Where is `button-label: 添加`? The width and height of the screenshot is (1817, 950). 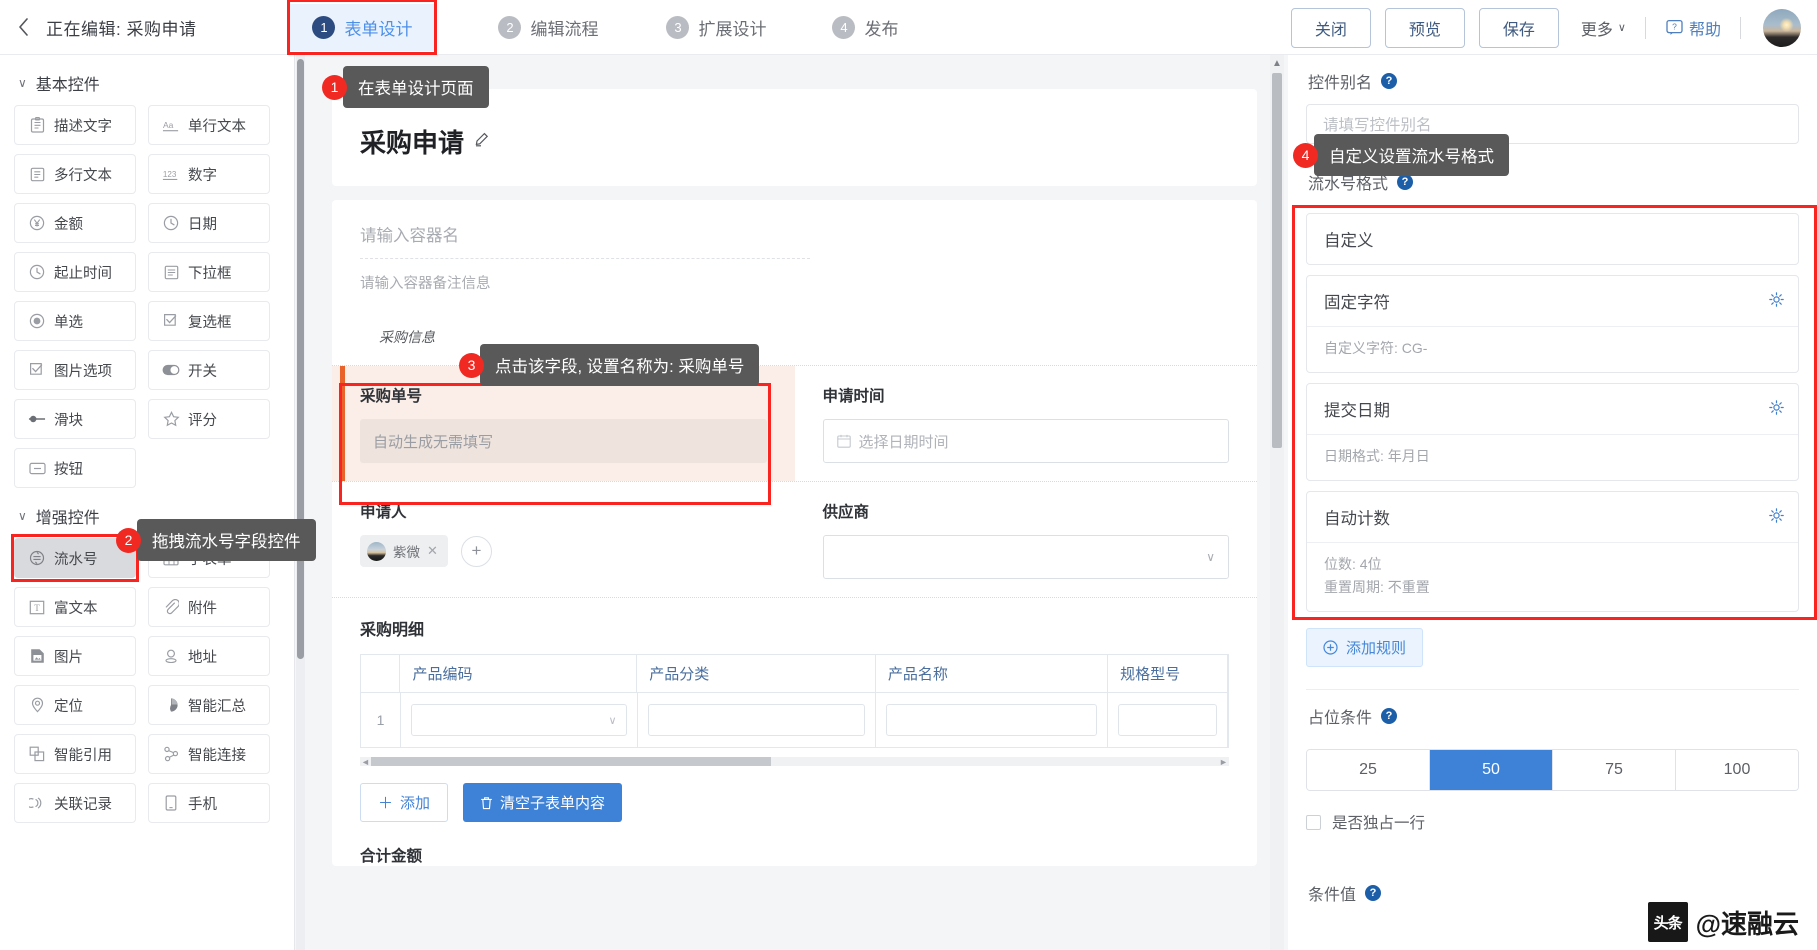
button-label: 添加 is located at coordinates (415, 803).